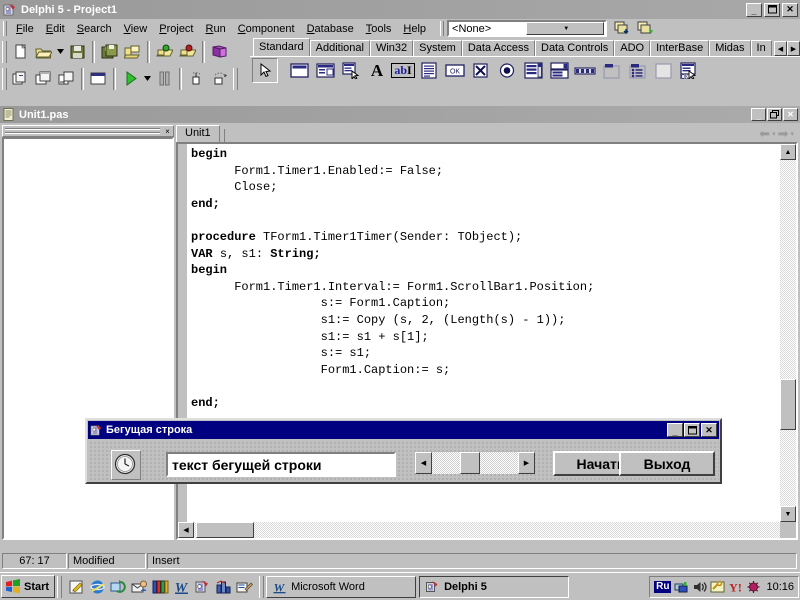 Image resolution: width=800 pixels, height=600 pixels. What do you see at coordinates (790, 114) in the screenshot?
I see `editor-close-button: ✕` at bounding box center [790, 114].